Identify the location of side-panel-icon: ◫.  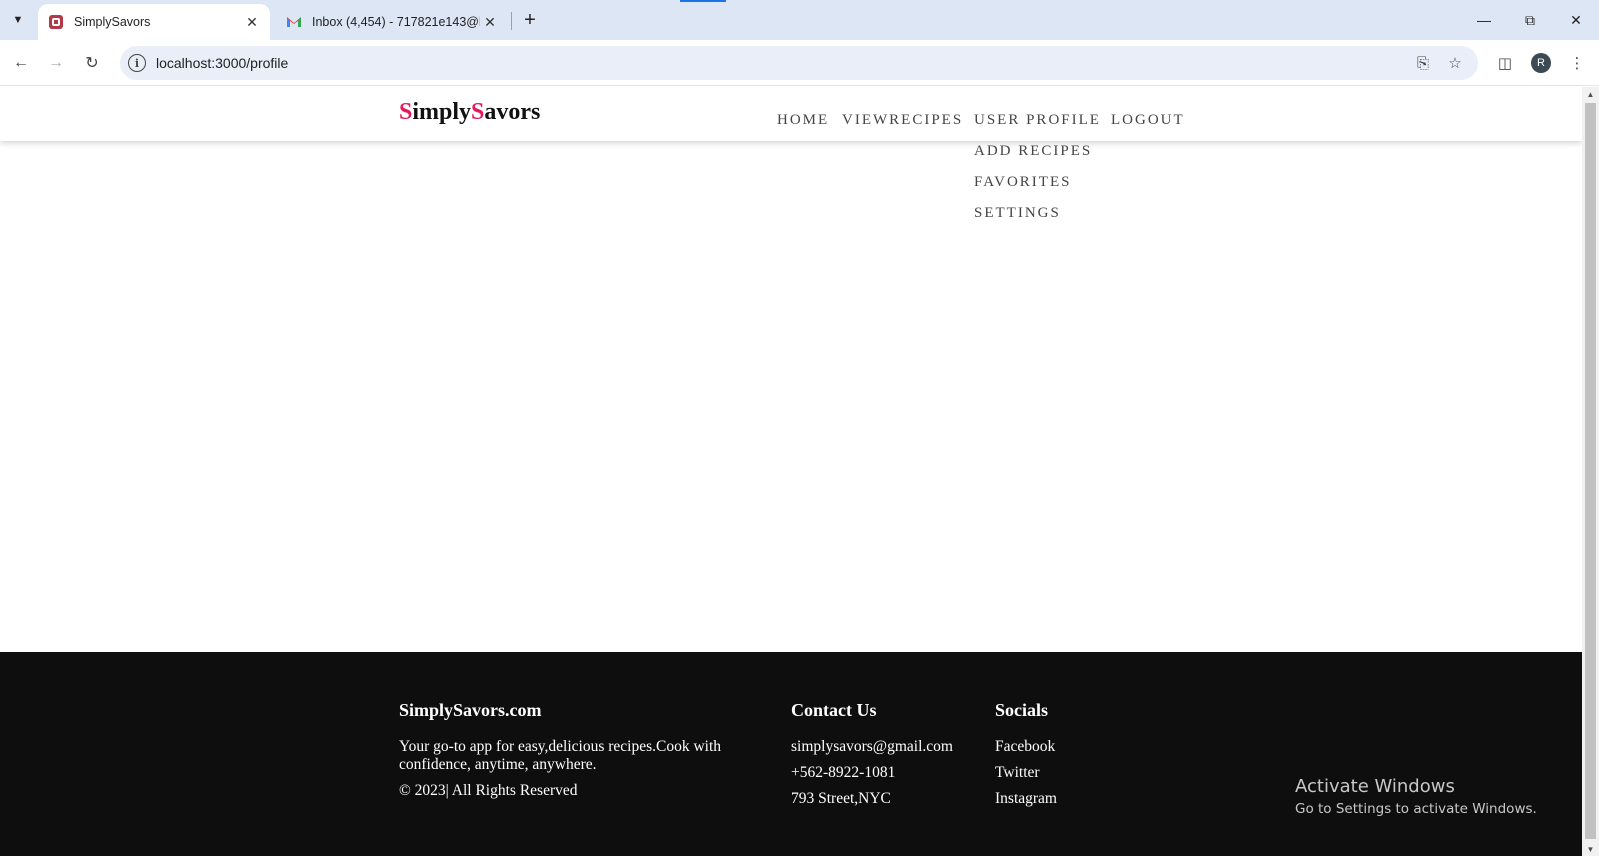
(1505, 63).